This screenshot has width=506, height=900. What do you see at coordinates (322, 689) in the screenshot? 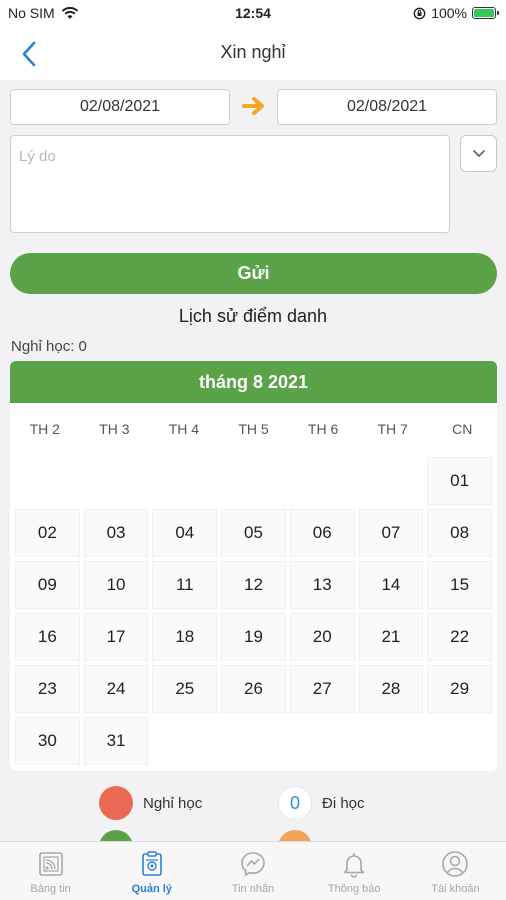
I see `calendar-day: 27` at bounding box center [322, 689].